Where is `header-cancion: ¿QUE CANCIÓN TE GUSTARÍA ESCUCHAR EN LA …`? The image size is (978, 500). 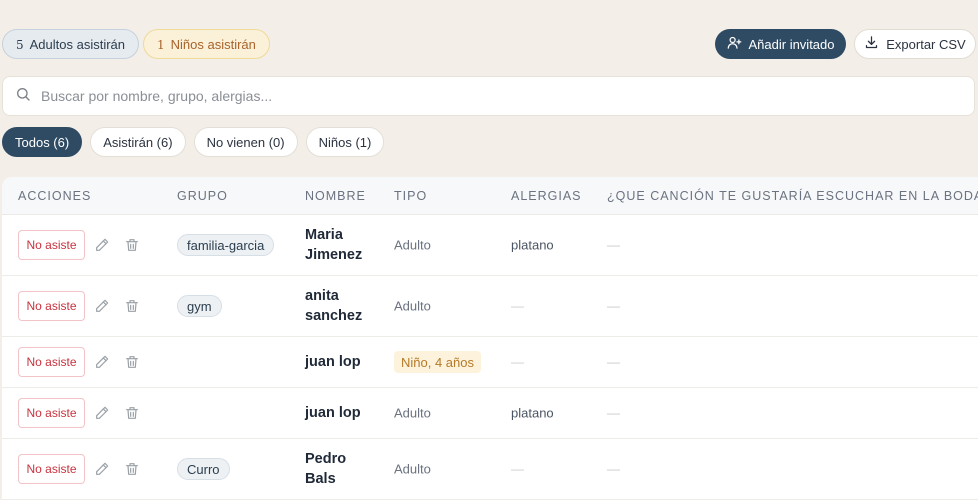 header-cancion: ¿QUE CANCIÓN TE GUSTARÍA ESCUCHAR EN LA … is located at coordinates (792, 196).